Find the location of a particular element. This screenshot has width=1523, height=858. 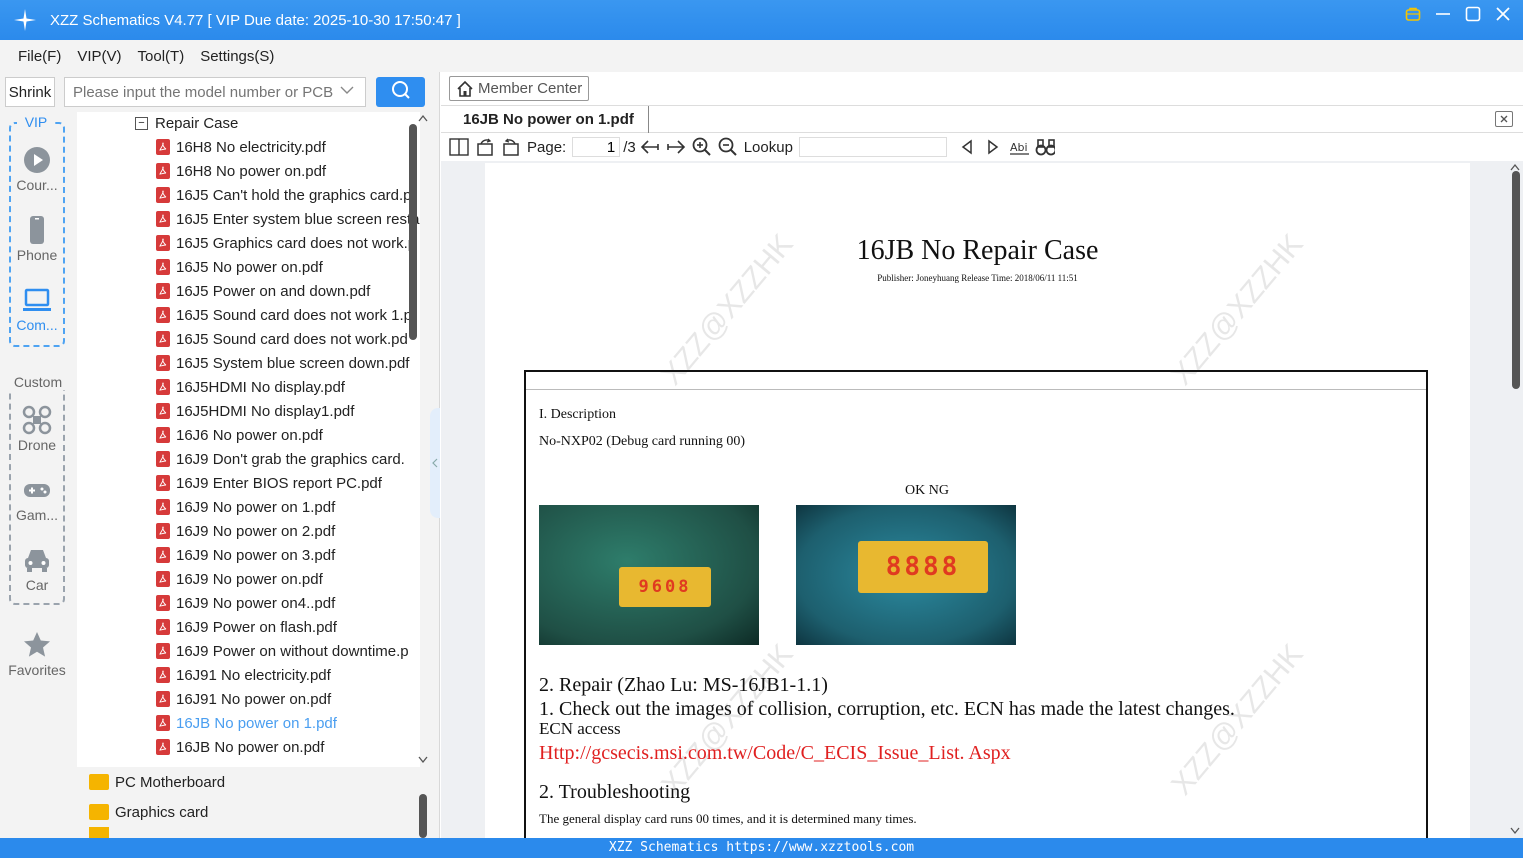

zoom-out-icon is located at coordinates (728, 147).